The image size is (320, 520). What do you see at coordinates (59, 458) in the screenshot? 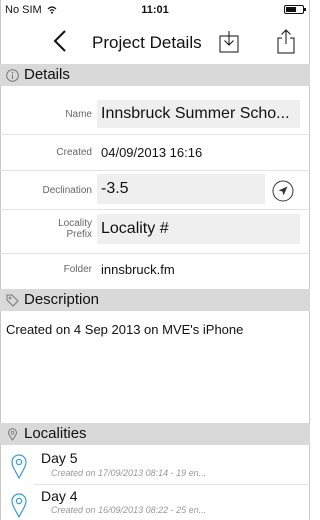
I see `locality-title: Day 5` at bounding box center [59, 458].